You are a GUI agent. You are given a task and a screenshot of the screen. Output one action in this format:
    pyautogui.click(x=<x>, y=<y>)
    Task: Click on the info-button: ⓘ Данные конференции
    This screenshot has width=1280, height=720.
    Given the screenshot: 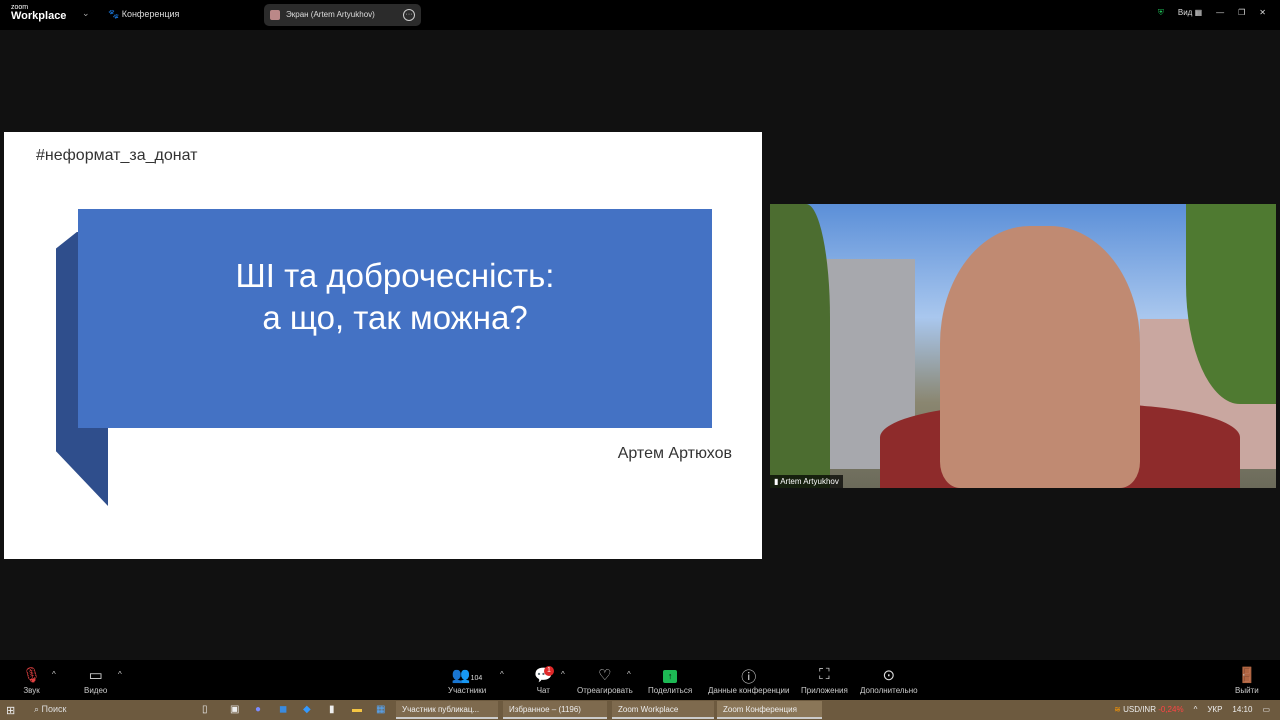 What is the action you would take?
    pyautogui.click(x=748, y=680)
    